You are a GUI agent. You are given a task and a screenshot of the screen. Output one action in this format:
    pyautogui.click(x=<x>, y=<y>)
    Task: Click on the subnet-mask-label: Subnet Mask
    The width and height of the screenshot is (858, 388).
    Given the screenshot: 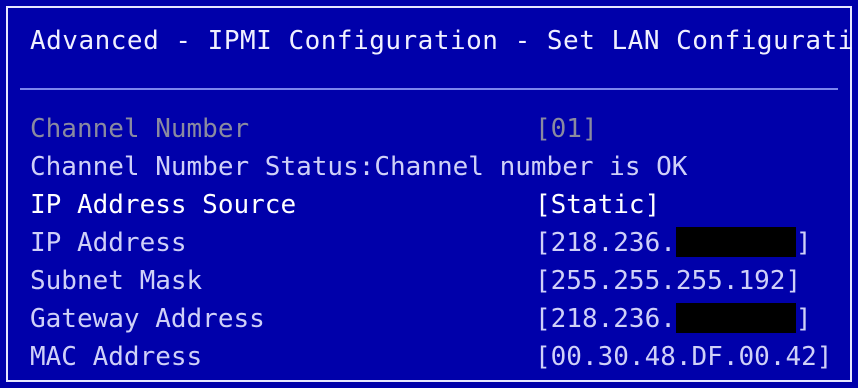 What is the action you would take?
    pyautogui.click(x=116, y=281)
    